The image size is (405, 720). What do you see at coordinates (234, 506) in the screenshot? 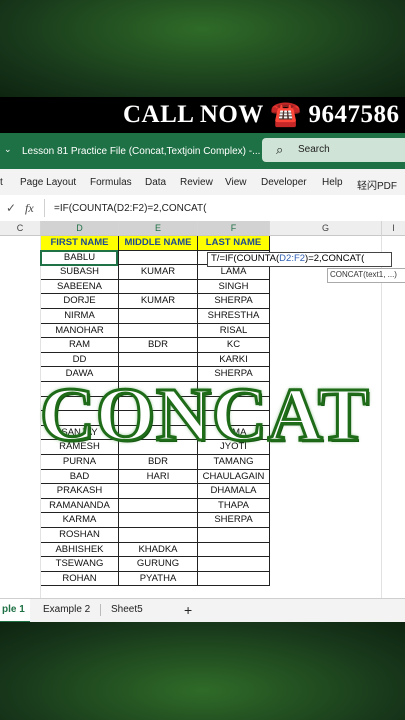
I see `table-cell: THAPA` at bounding box center [234, 506].